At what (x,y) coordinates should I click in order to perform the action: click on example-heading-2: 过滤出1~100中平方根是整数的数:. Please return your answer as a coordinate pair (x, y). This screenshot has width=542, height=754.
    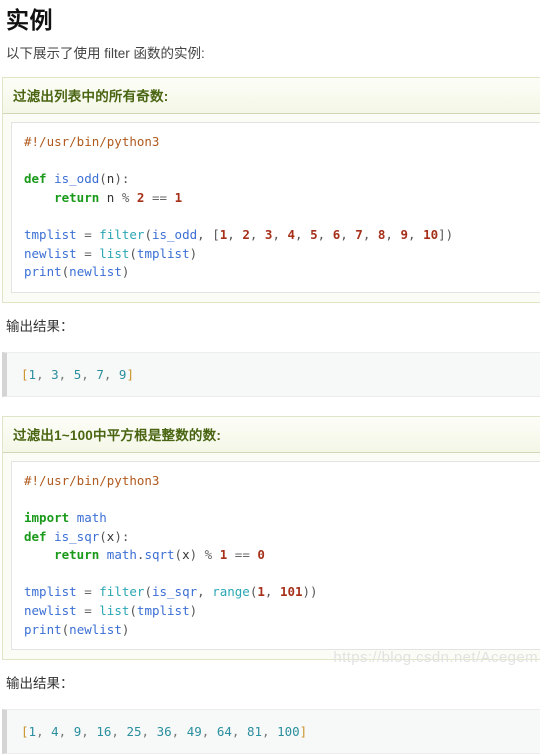
    Looking at the image, I should click on (271, 434).